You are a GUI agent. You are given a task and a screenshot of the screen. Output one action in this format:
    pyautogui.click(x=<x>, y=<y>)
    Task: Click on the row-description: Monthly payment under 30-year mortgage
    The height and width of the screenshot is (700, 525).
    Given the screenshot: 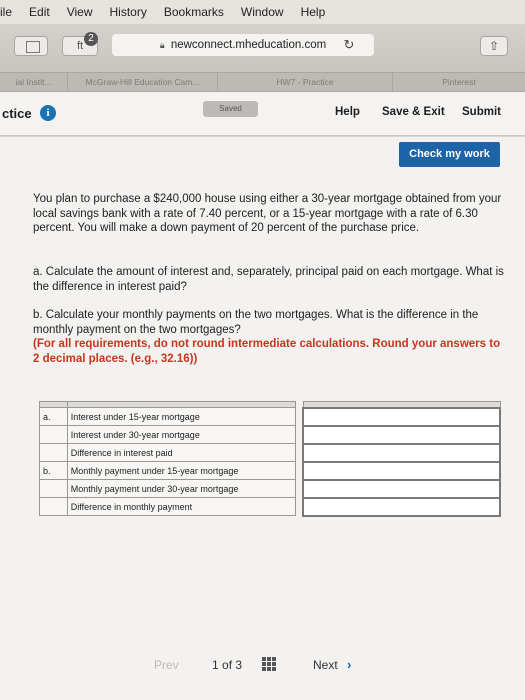 What is the action you would take?
    pyautogui.click(x=181, y=488)
    